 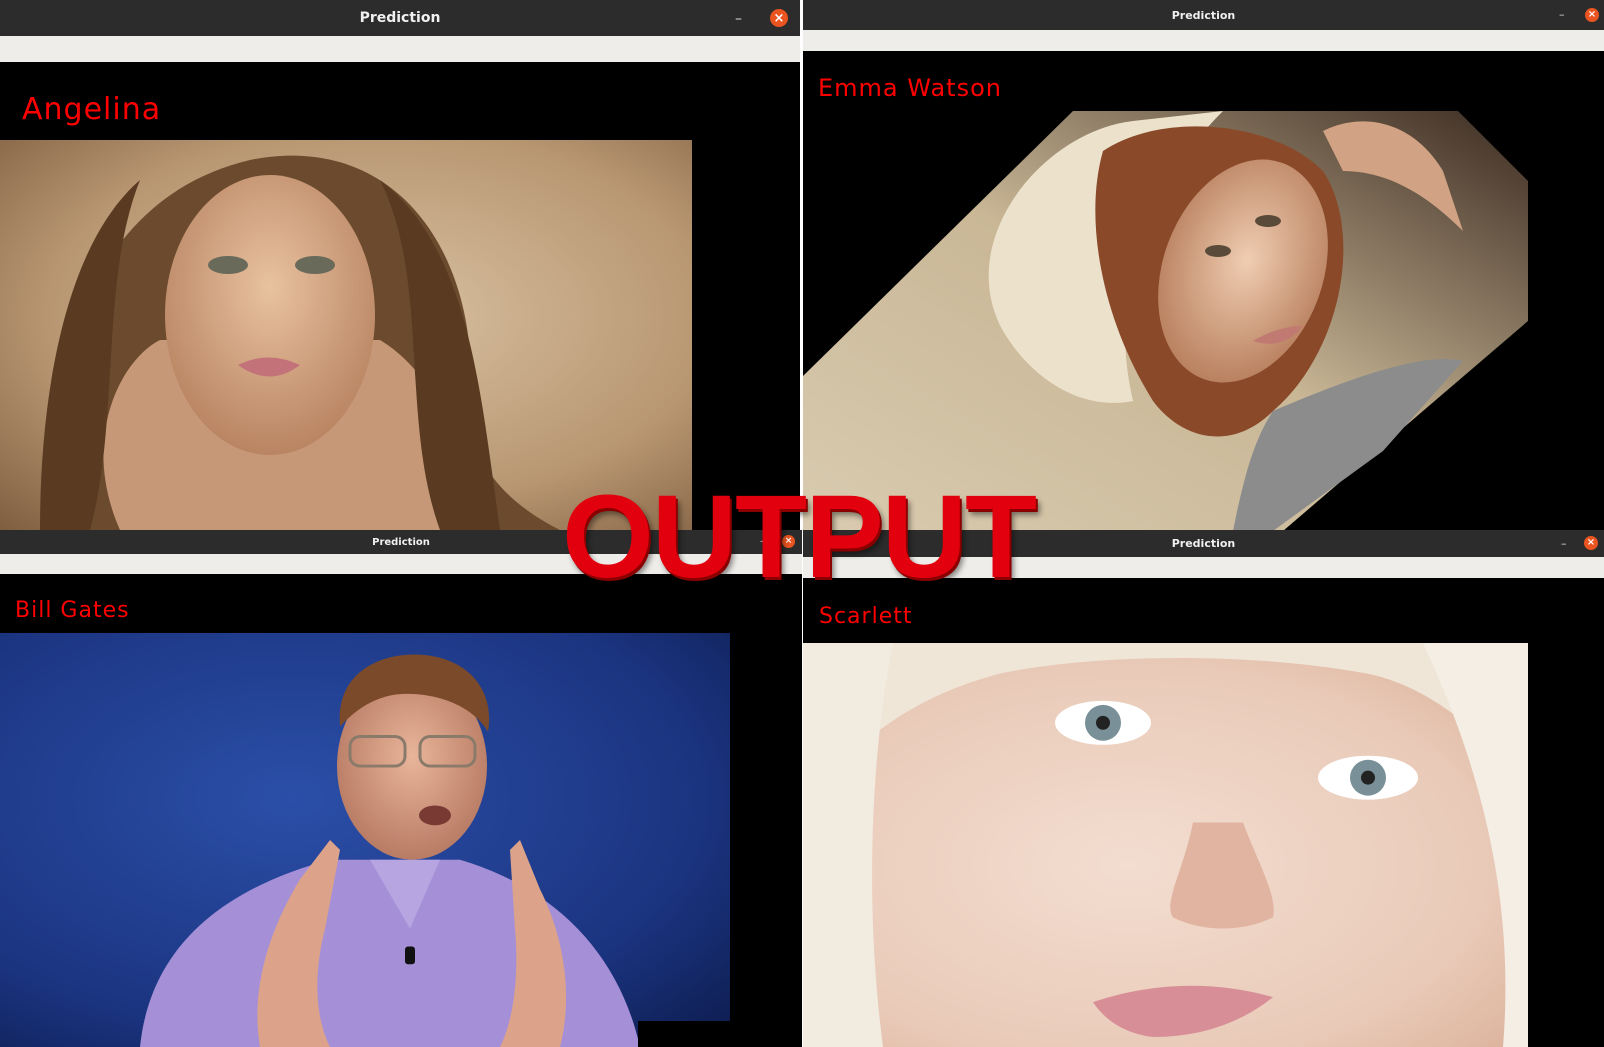 What do you see at coordinates (866, 616) in the screenshot?
I see `prediction-label: Scarlett` at bounding box center [866, 616].